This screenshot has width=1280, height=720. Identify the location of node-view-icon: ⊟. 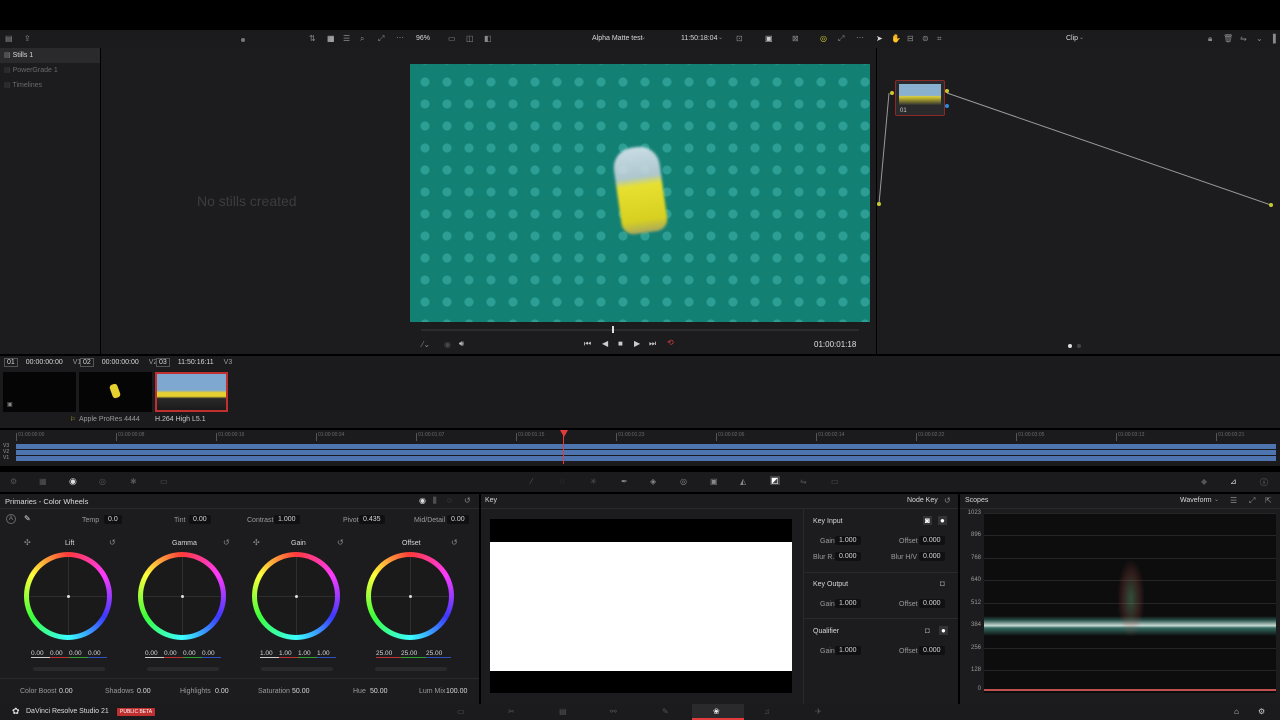
(910, 38).